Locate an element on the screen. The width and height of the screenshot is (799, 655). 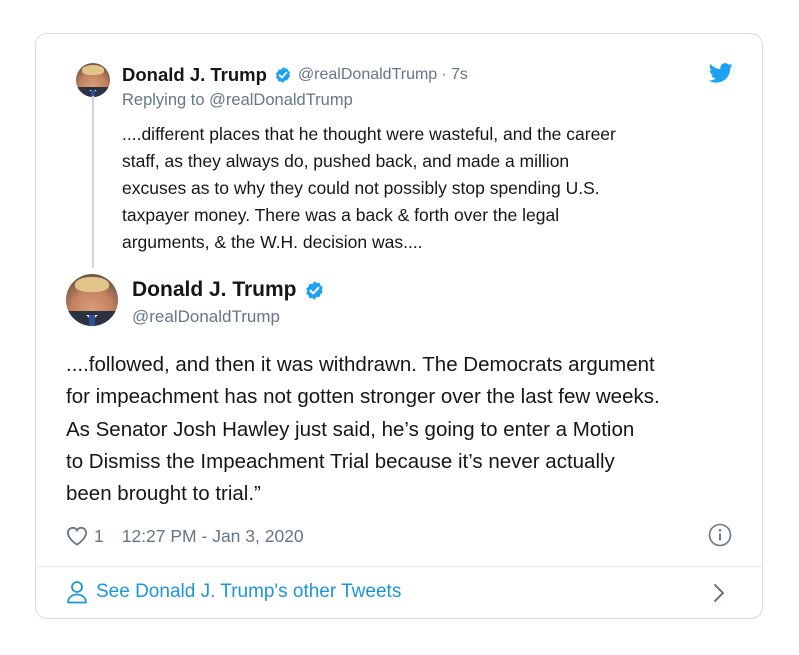
replying-to-prefix: Replying to is located at coordinates (163, 100).